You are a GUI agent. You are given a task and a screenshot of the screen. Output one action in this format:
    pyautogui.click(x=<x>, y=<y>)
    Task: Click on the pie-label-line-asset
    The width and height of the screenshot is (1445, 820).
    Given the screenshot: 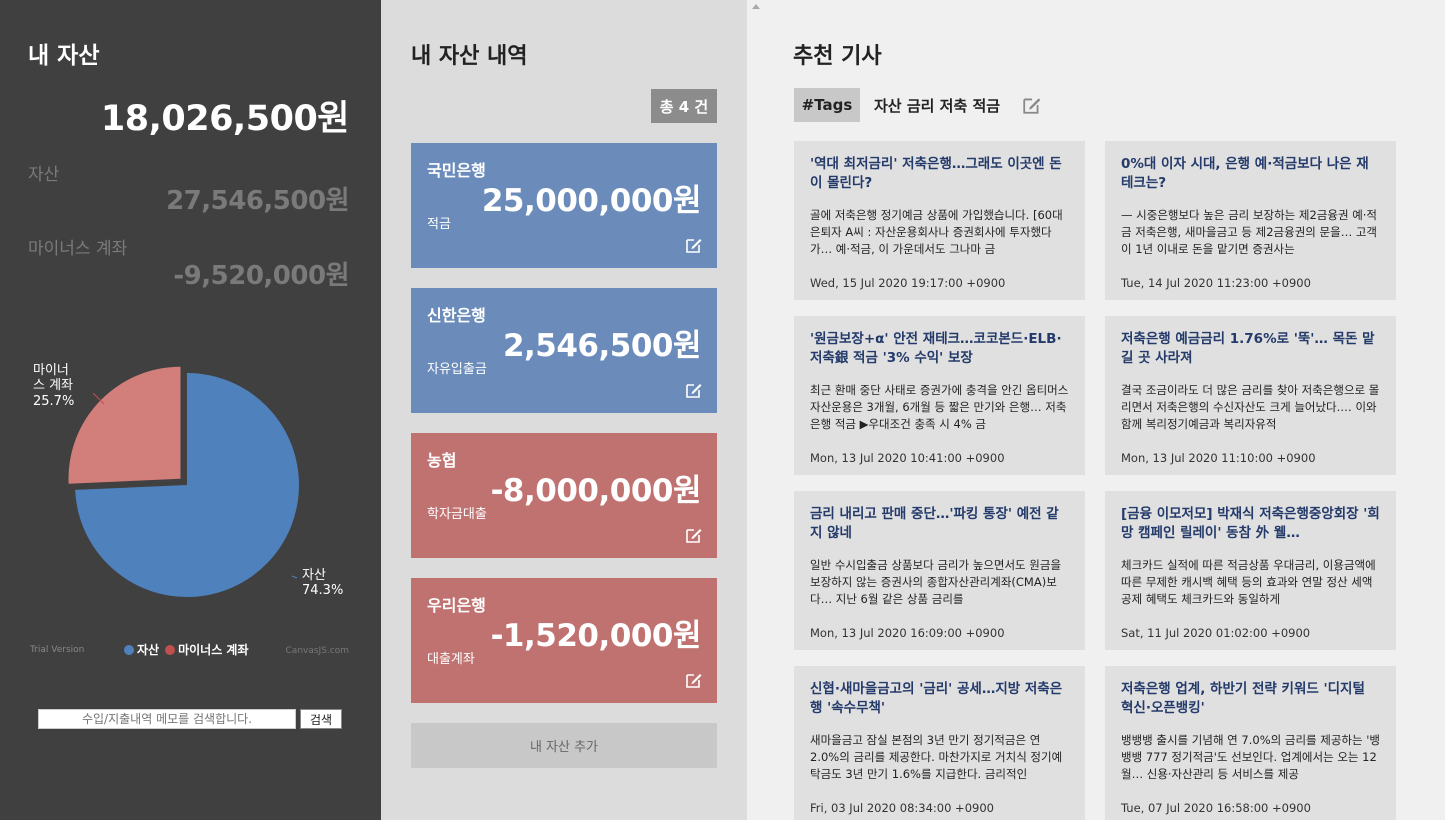 What is the action you would take?
    pyautogui.click(x=294, y=577)
    